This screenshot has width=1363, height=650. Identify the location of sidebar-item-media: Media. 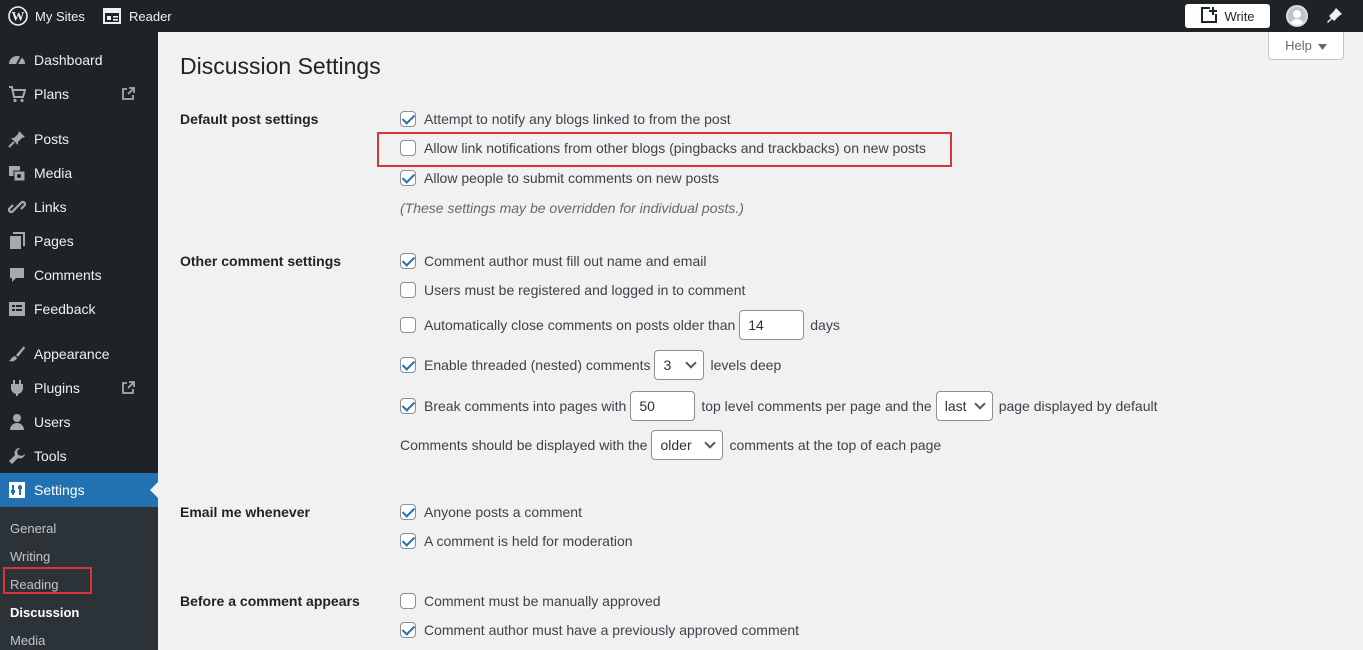
(79, 173).